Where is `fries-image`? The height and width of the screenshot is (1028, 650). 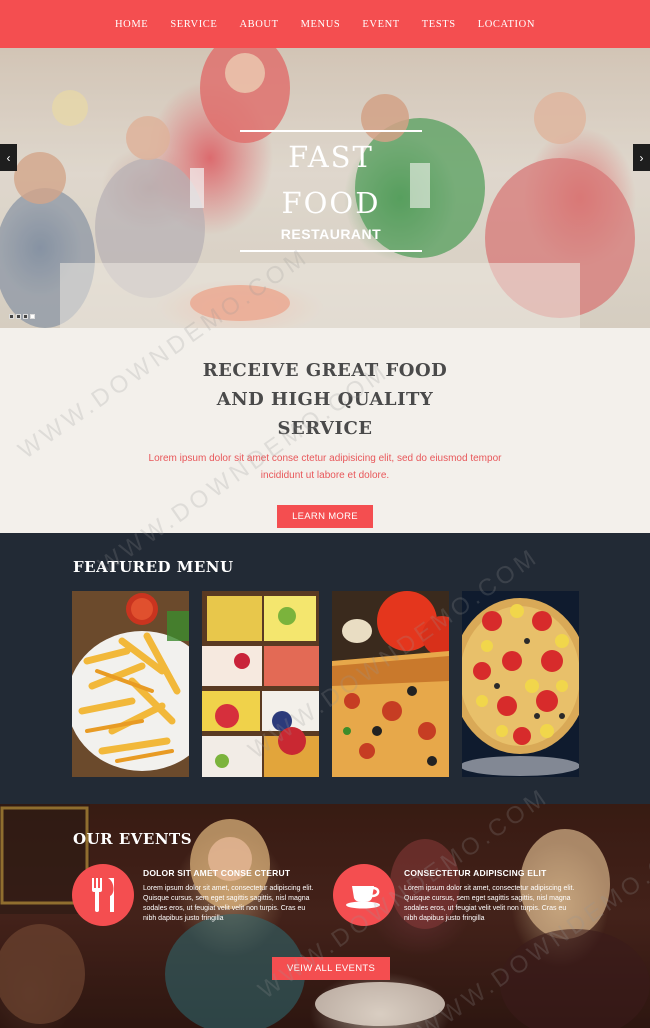 fries-image is located at coordinates (130, 684).